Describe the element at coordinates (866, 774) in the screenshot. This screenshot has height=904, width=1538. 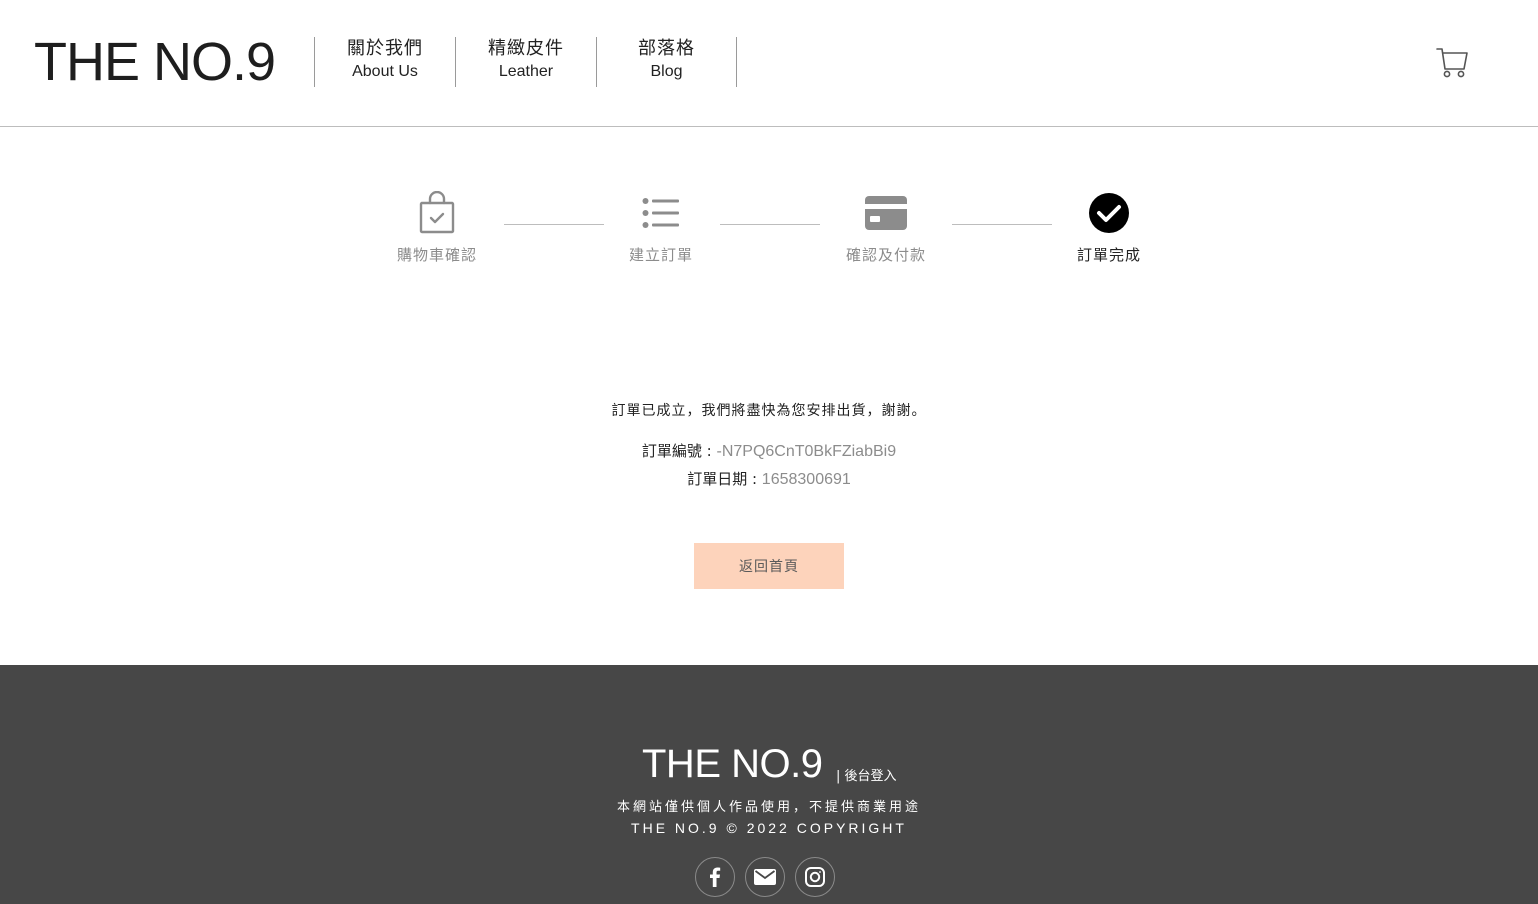
I see `admin-login-link: | 後台登入` at that location.